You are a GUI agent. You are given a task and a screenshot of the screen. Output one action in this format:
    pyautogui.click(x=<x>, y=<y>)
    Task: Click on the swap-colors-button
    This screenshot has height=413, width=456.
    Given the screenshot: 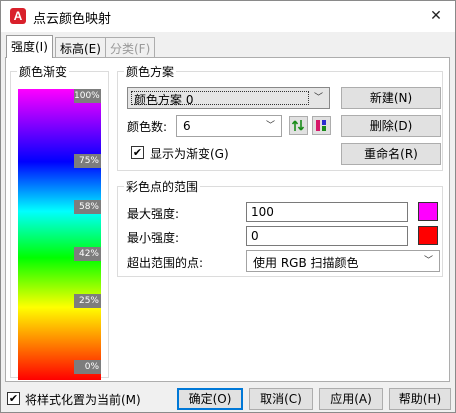 What is the action you would take?
    pyautogui.click(x=298, y=125)
    